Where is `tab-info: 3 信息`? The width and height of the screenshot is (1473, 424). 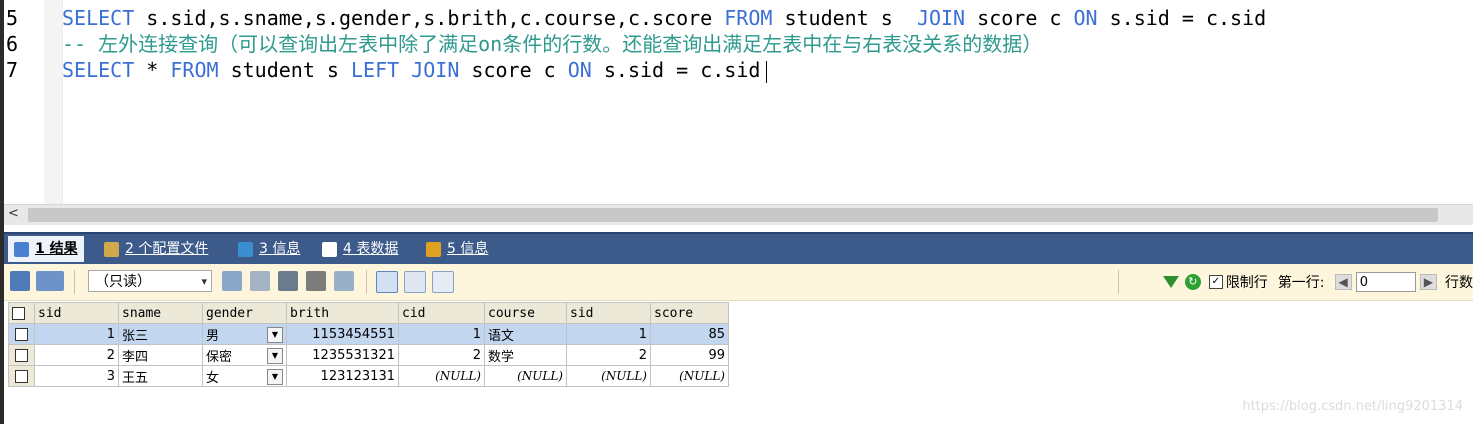
tab-info: 3 信息 is located at coordinates (269, 249).